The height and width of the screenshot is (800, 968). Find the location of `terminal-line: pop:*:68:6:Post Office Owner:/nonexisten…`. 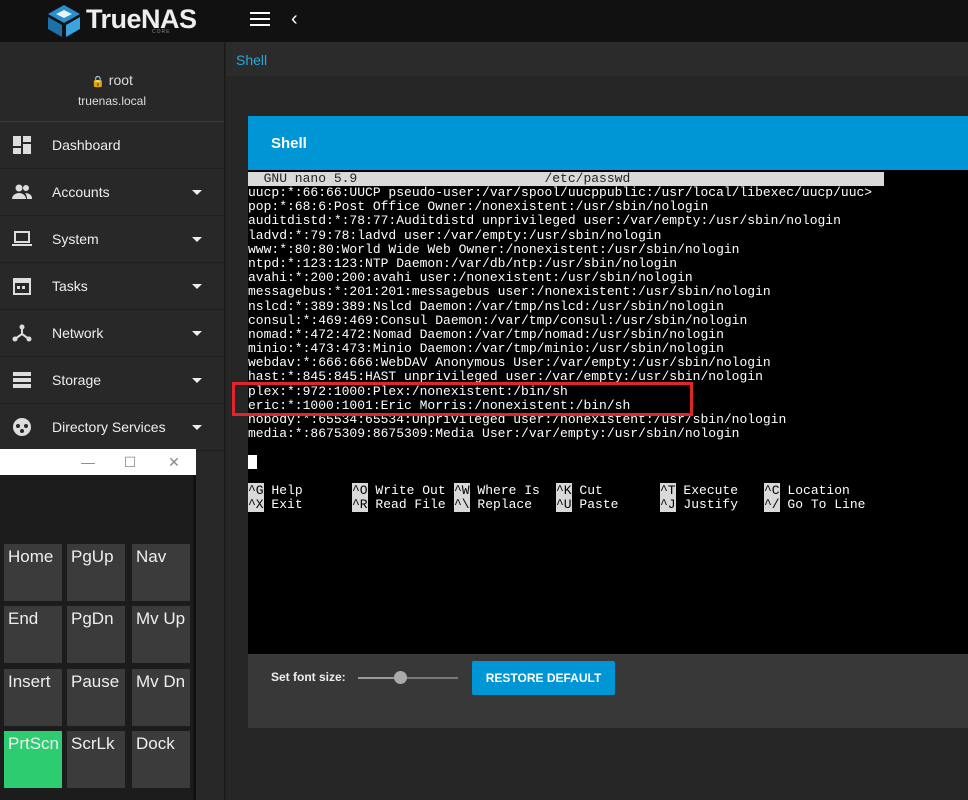

terminal-line: pop:*:68:6:Post Office Owner:/nonexisten… is located at coordinates (478, 207).